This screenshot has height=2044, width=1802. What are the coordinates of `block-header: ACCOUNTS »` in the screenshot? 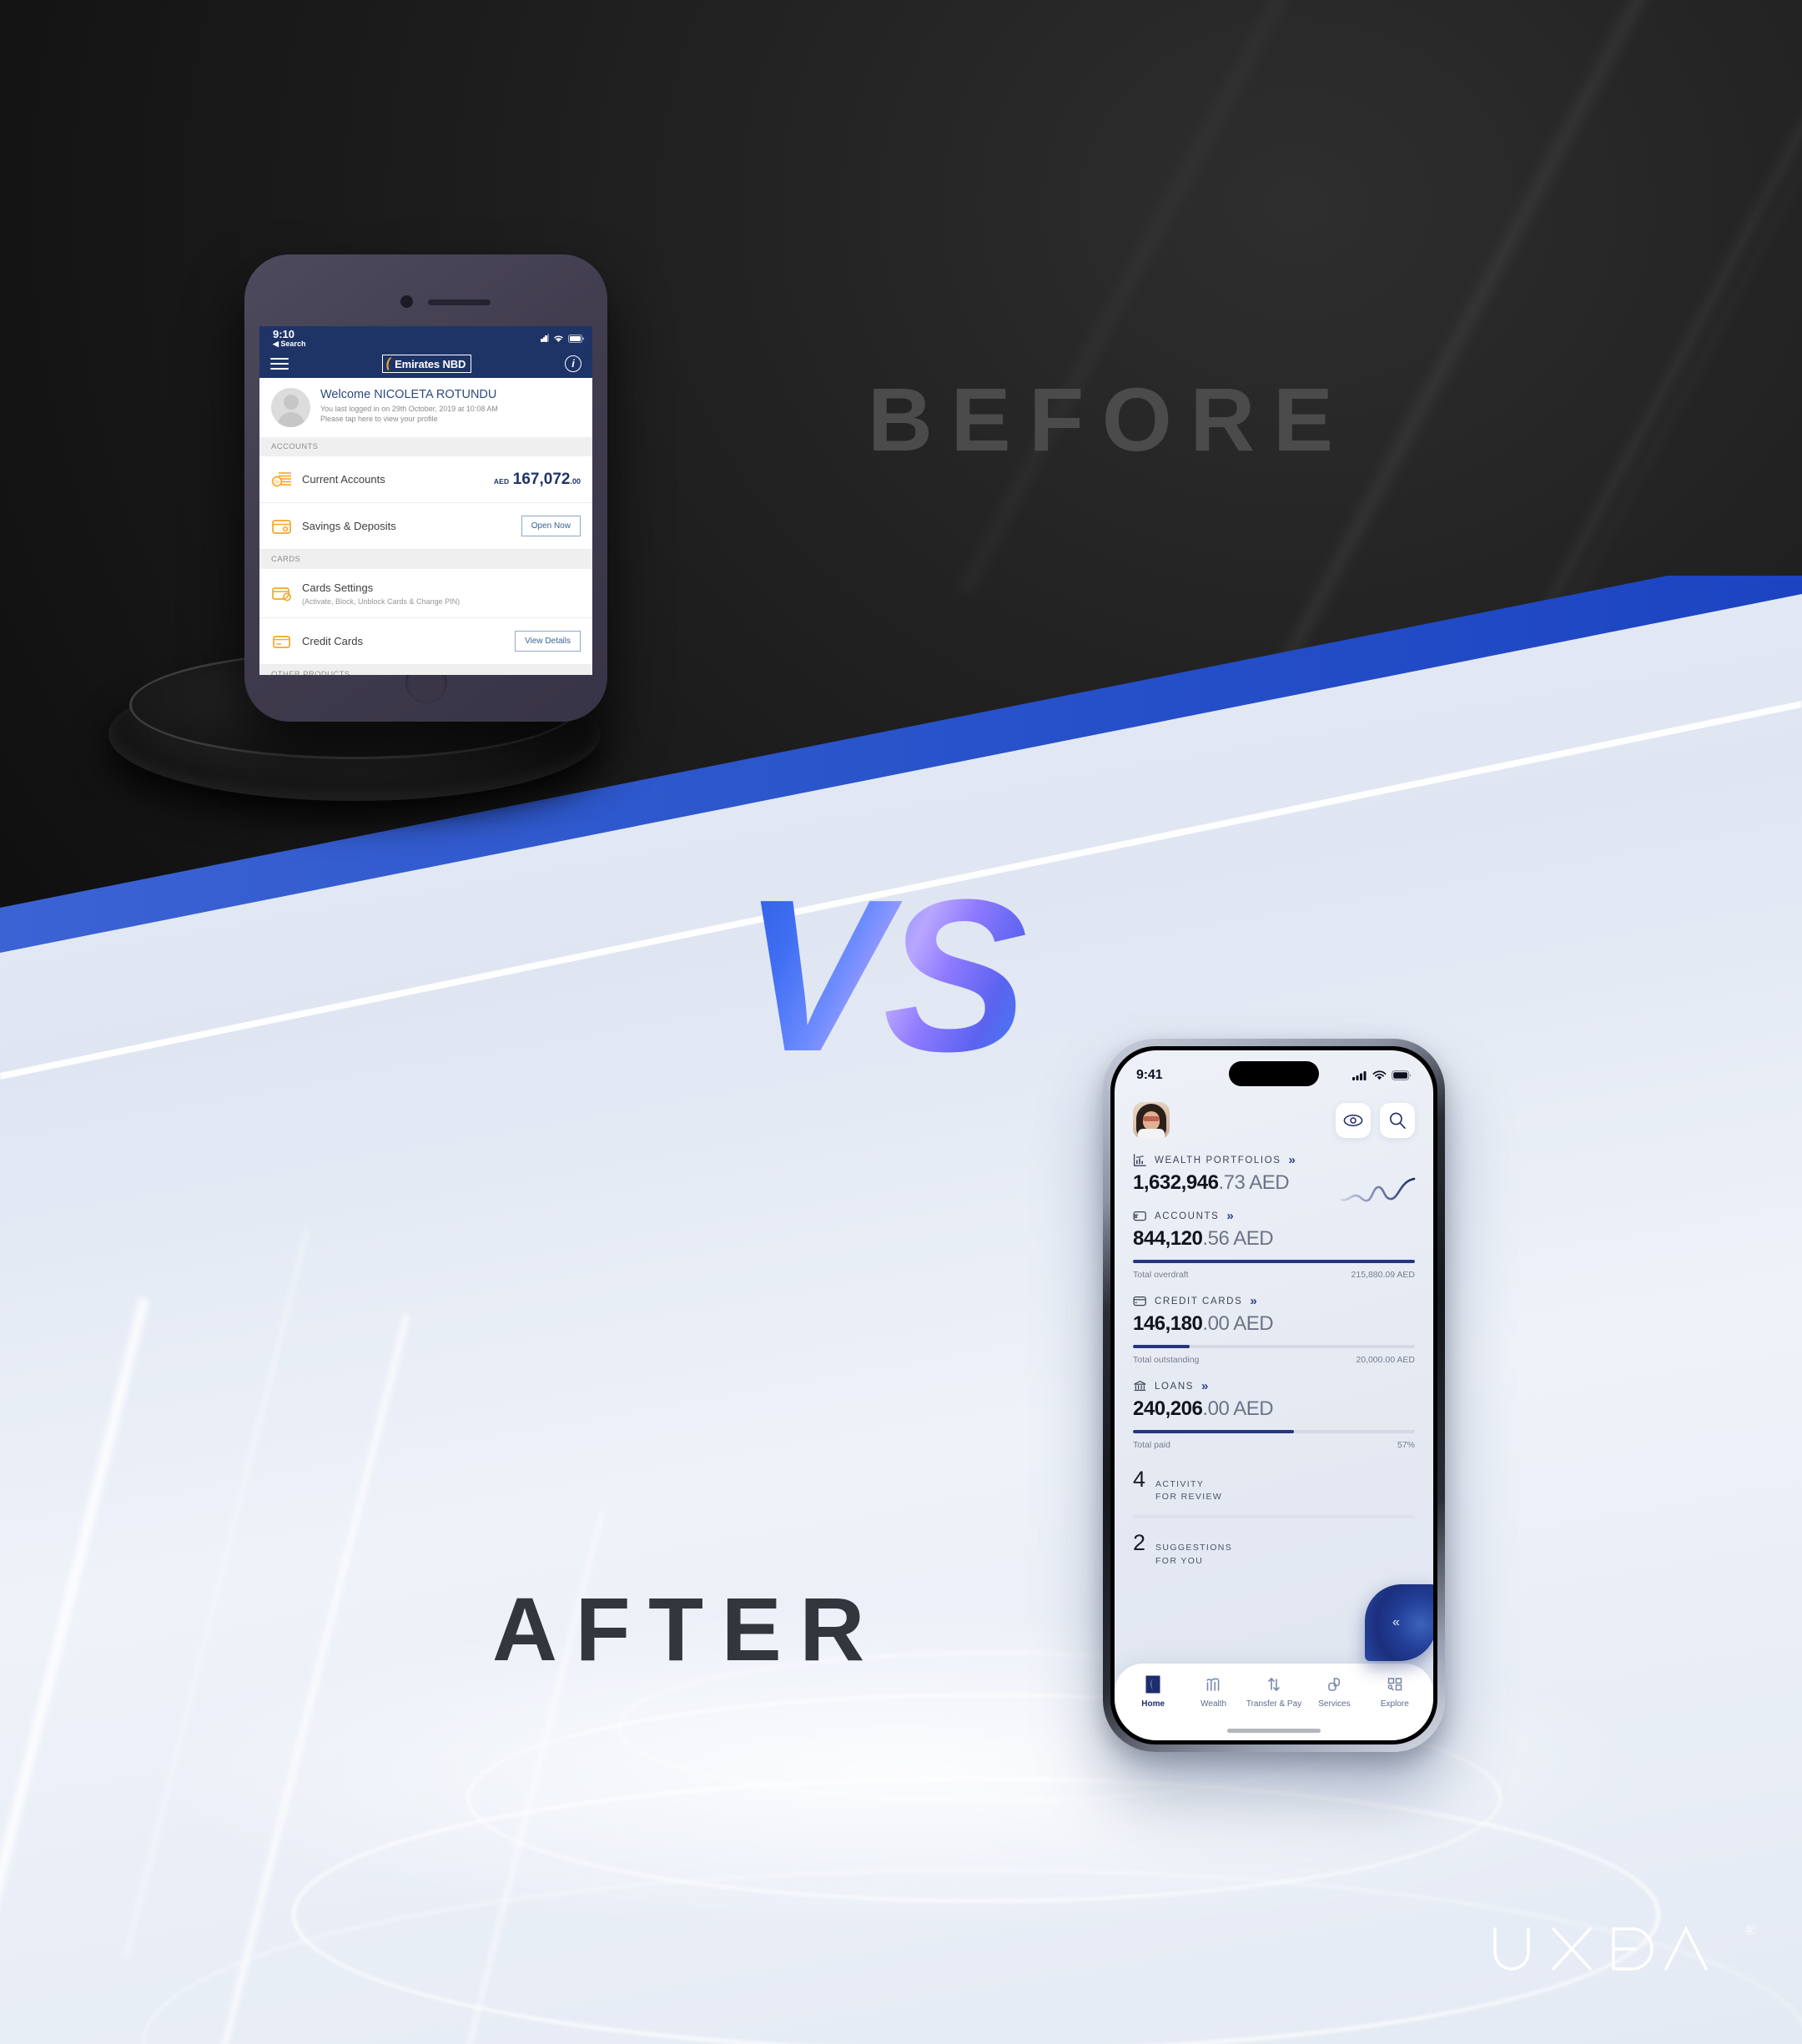 It's located at (1274, 1216).